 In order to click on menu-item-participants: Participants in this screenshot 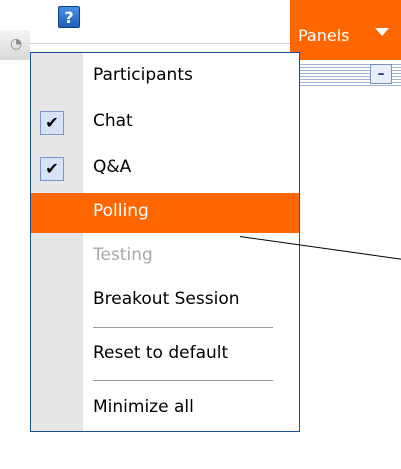, I will do `click(165, 77)`.